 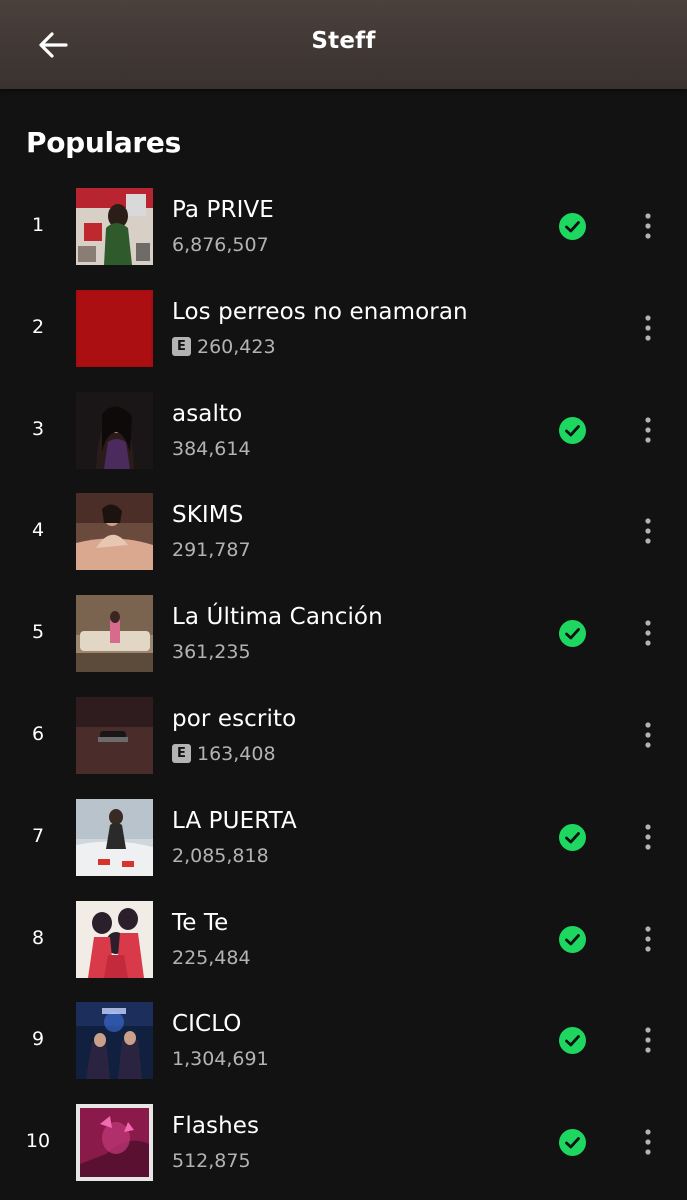 I want to click on track-plays: 225,484, so click(x=211, y=958).